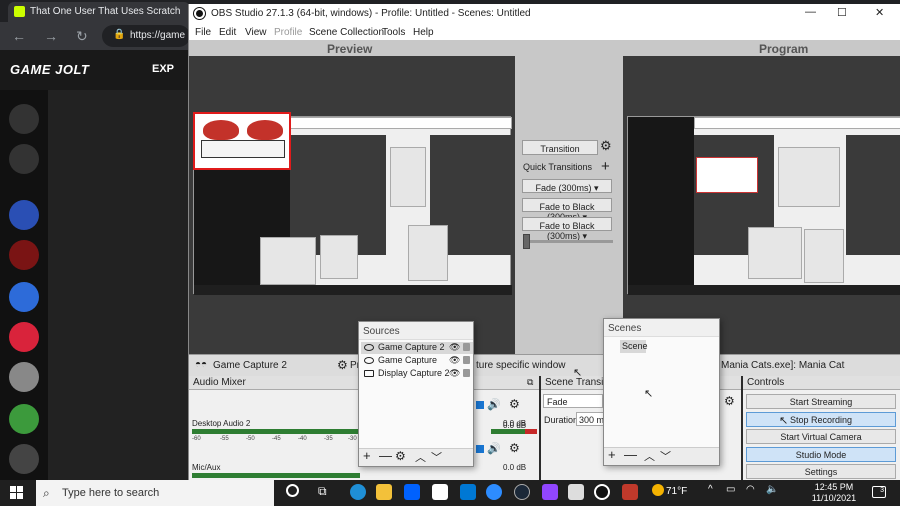 This screenshot has width=900, height=506. What do you see at coordinates (417, 348) in the screenshot?
I see `source-item: Game Capture 2 👁` at bounding box center [417, 348].